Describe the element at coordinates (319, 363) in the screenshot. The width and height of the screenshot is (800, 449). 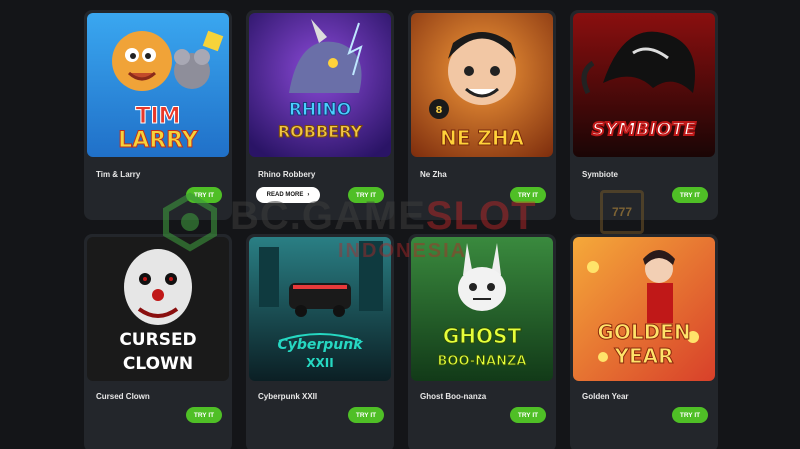
I see `svg-text: XXII` at that location.